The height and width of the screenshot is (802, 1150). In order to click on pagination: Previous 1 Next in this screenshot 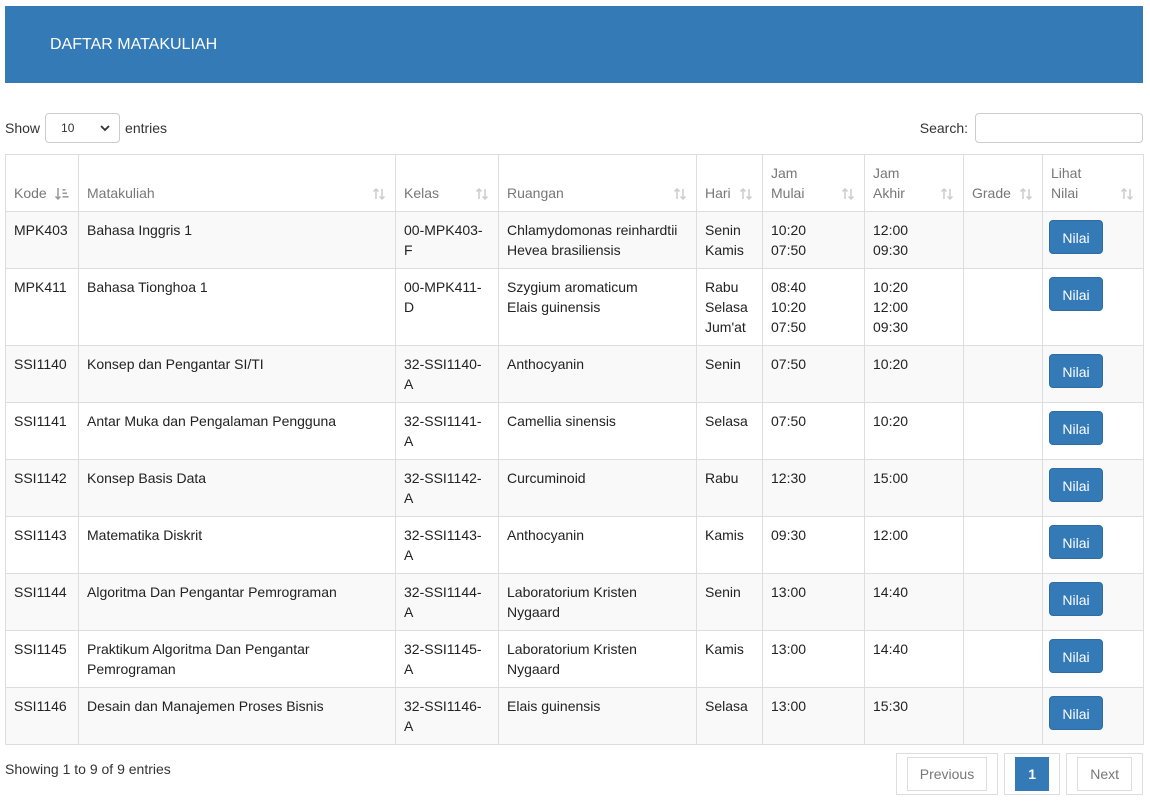, I will do `click(1016, 774)`.